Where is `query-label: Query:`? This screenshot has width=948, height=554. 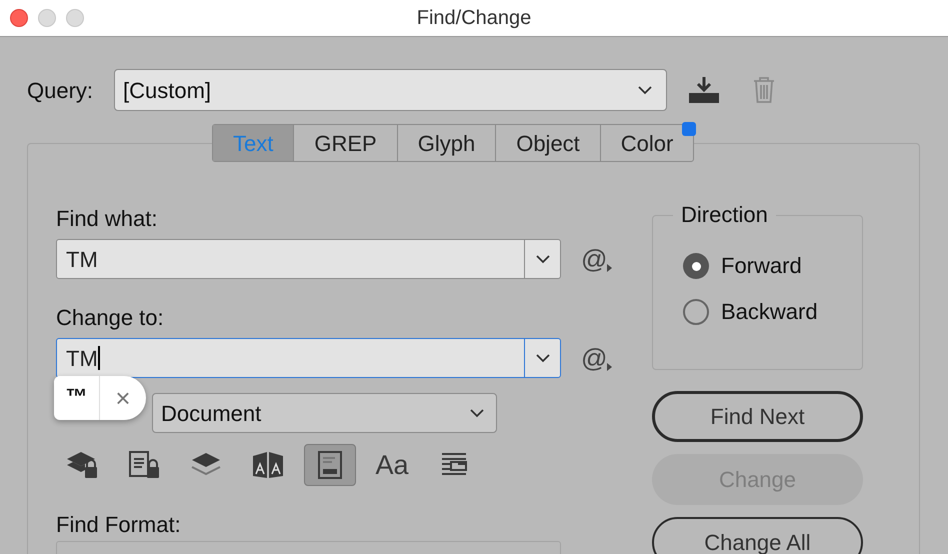
query-label: Query: is located at coordinates (60, 90).